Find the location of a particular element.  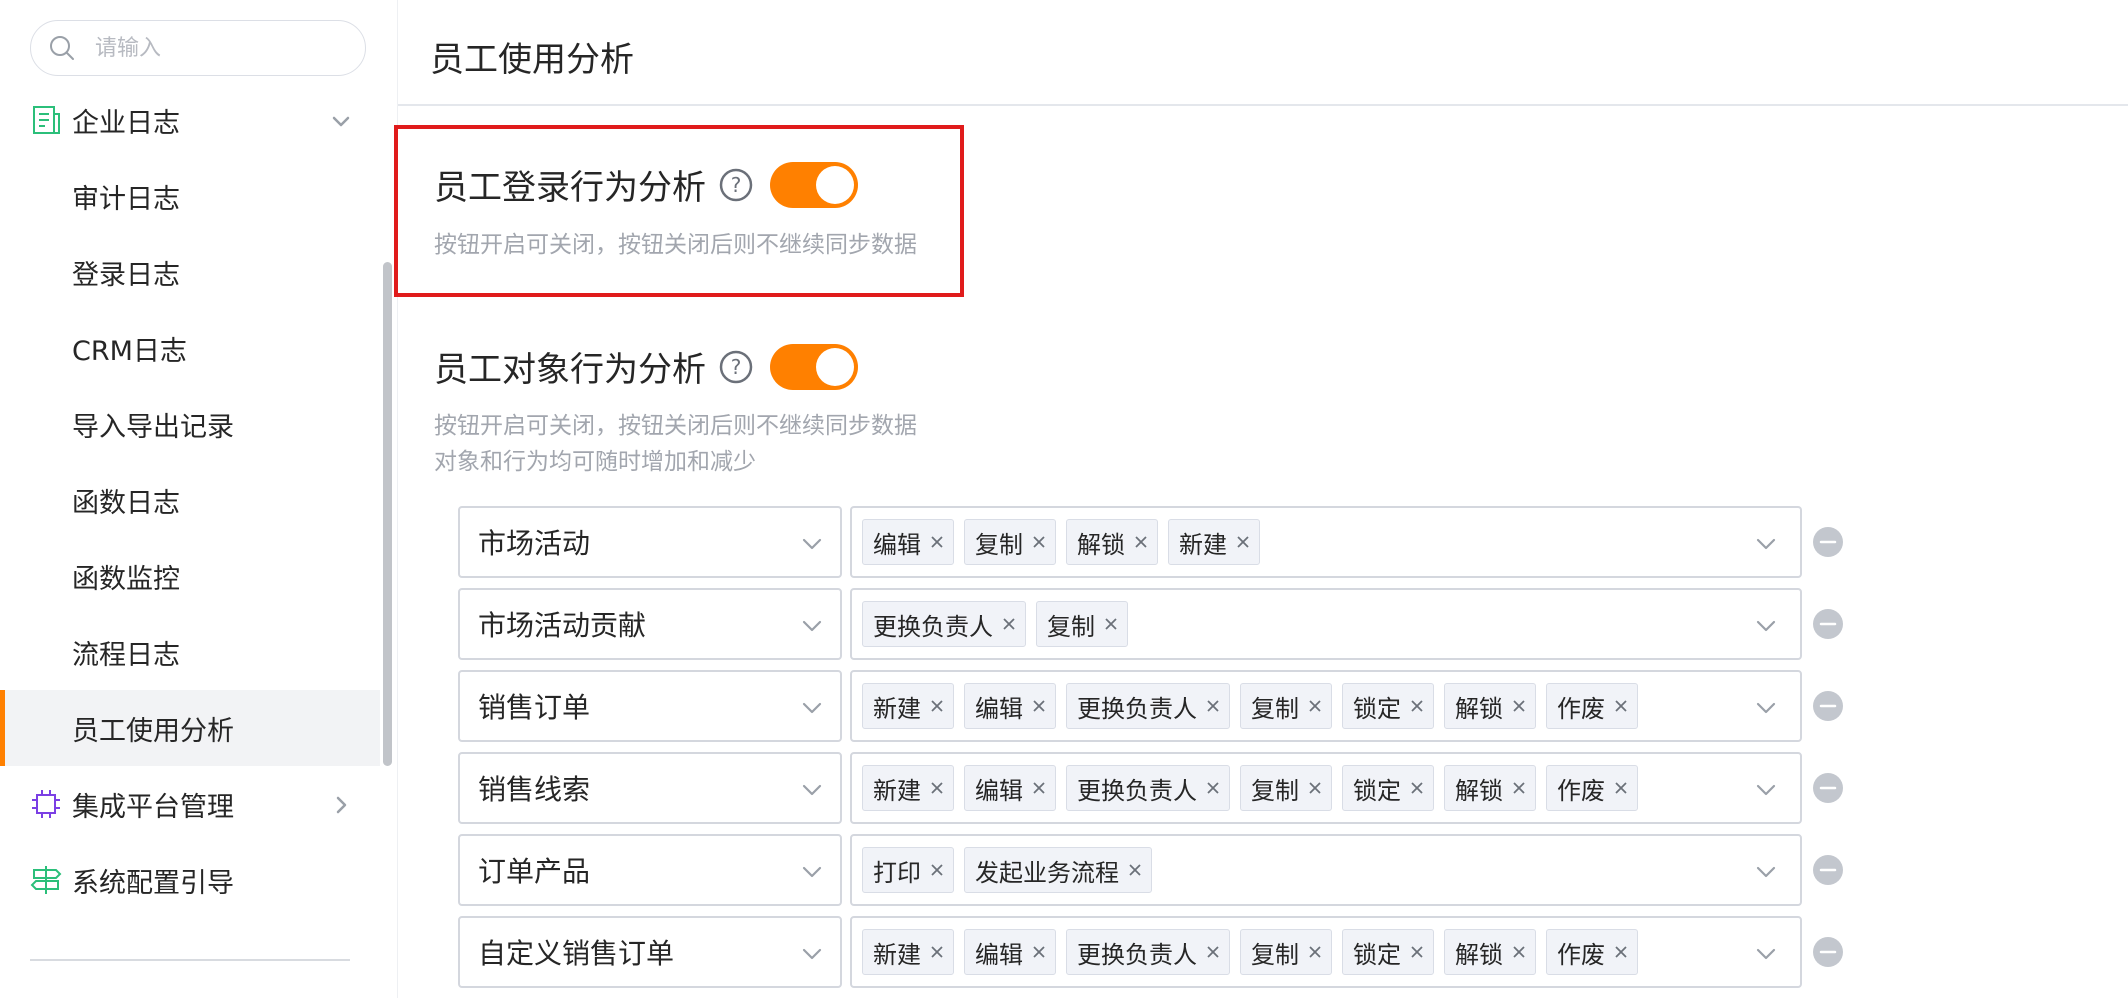

nav-group-label: 集成平台管理 is located at coordinates (153, 807).